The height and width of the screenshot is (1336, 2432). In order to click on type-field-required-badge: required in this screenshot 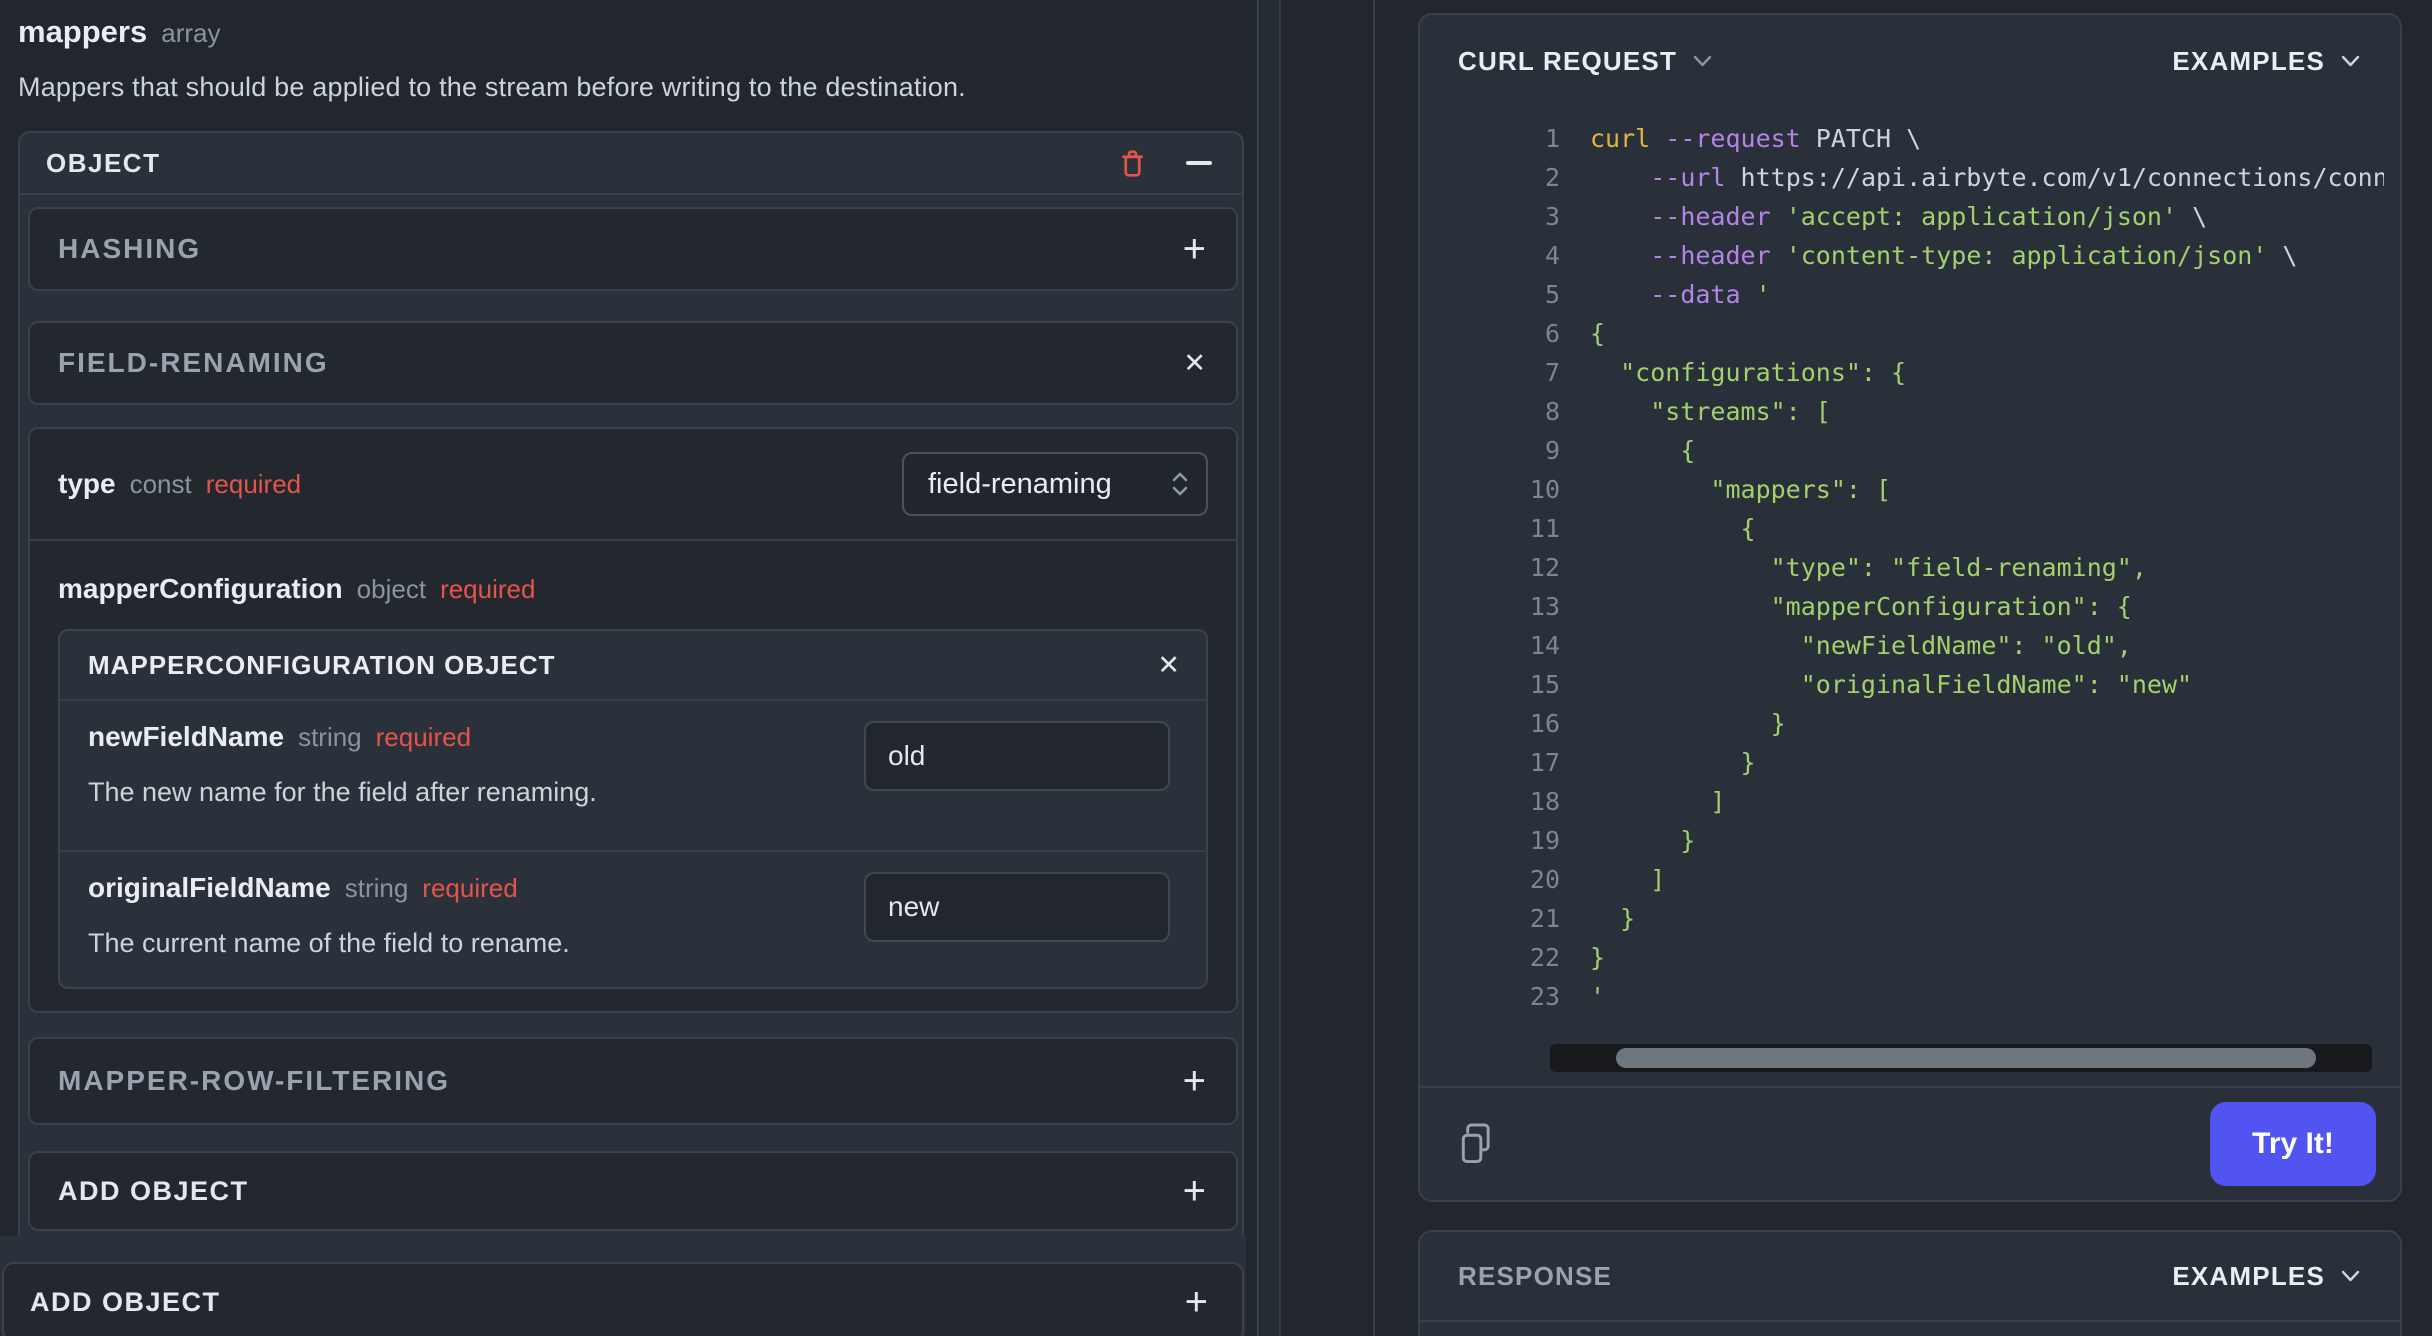, I will do `click(253, 484)`.